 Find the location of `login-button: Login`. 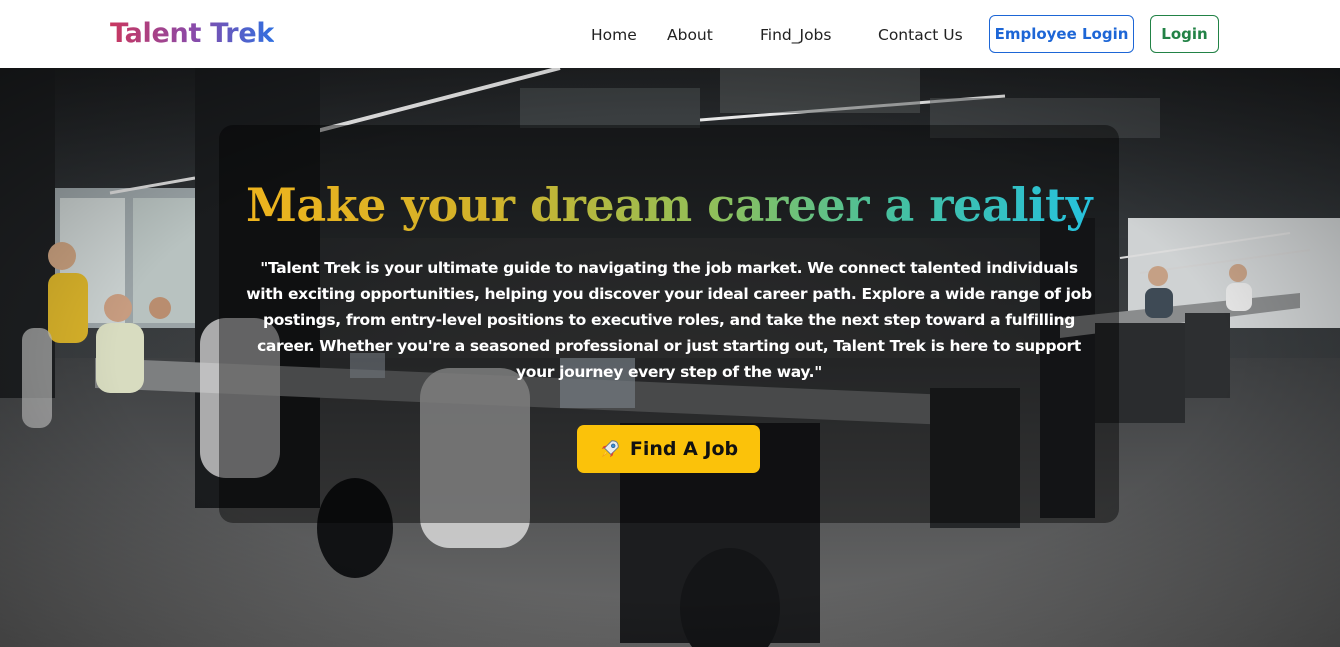

login-button: Login is located at coordinates (1184, 34).